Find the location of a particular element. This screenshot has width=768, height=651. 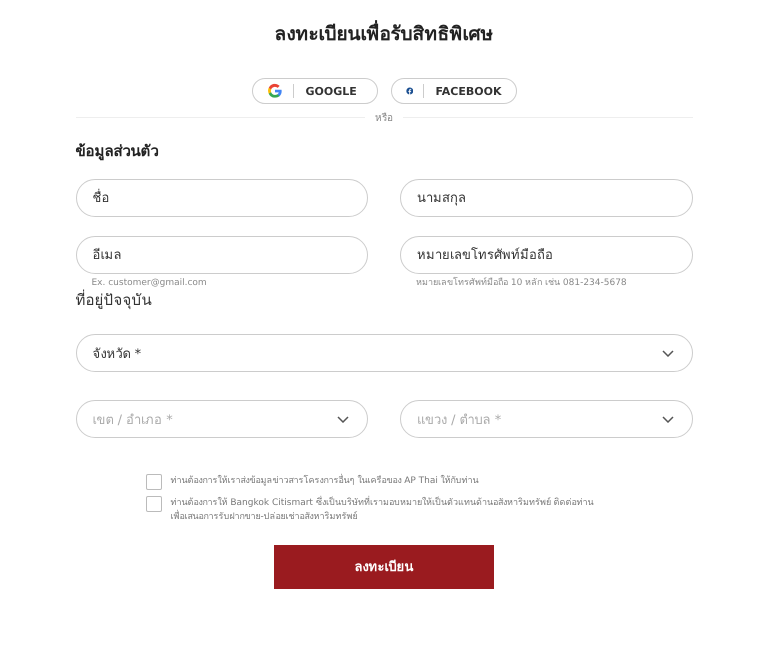

social-login-button: FACEBOOK is located at coordinates (453, 91).